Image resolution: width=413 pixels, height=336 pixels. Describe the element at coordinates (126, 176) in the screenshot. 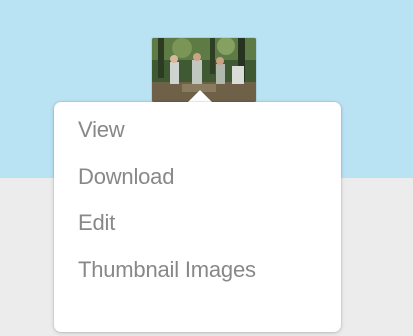

I see `menu-item-label: Download` at that location.